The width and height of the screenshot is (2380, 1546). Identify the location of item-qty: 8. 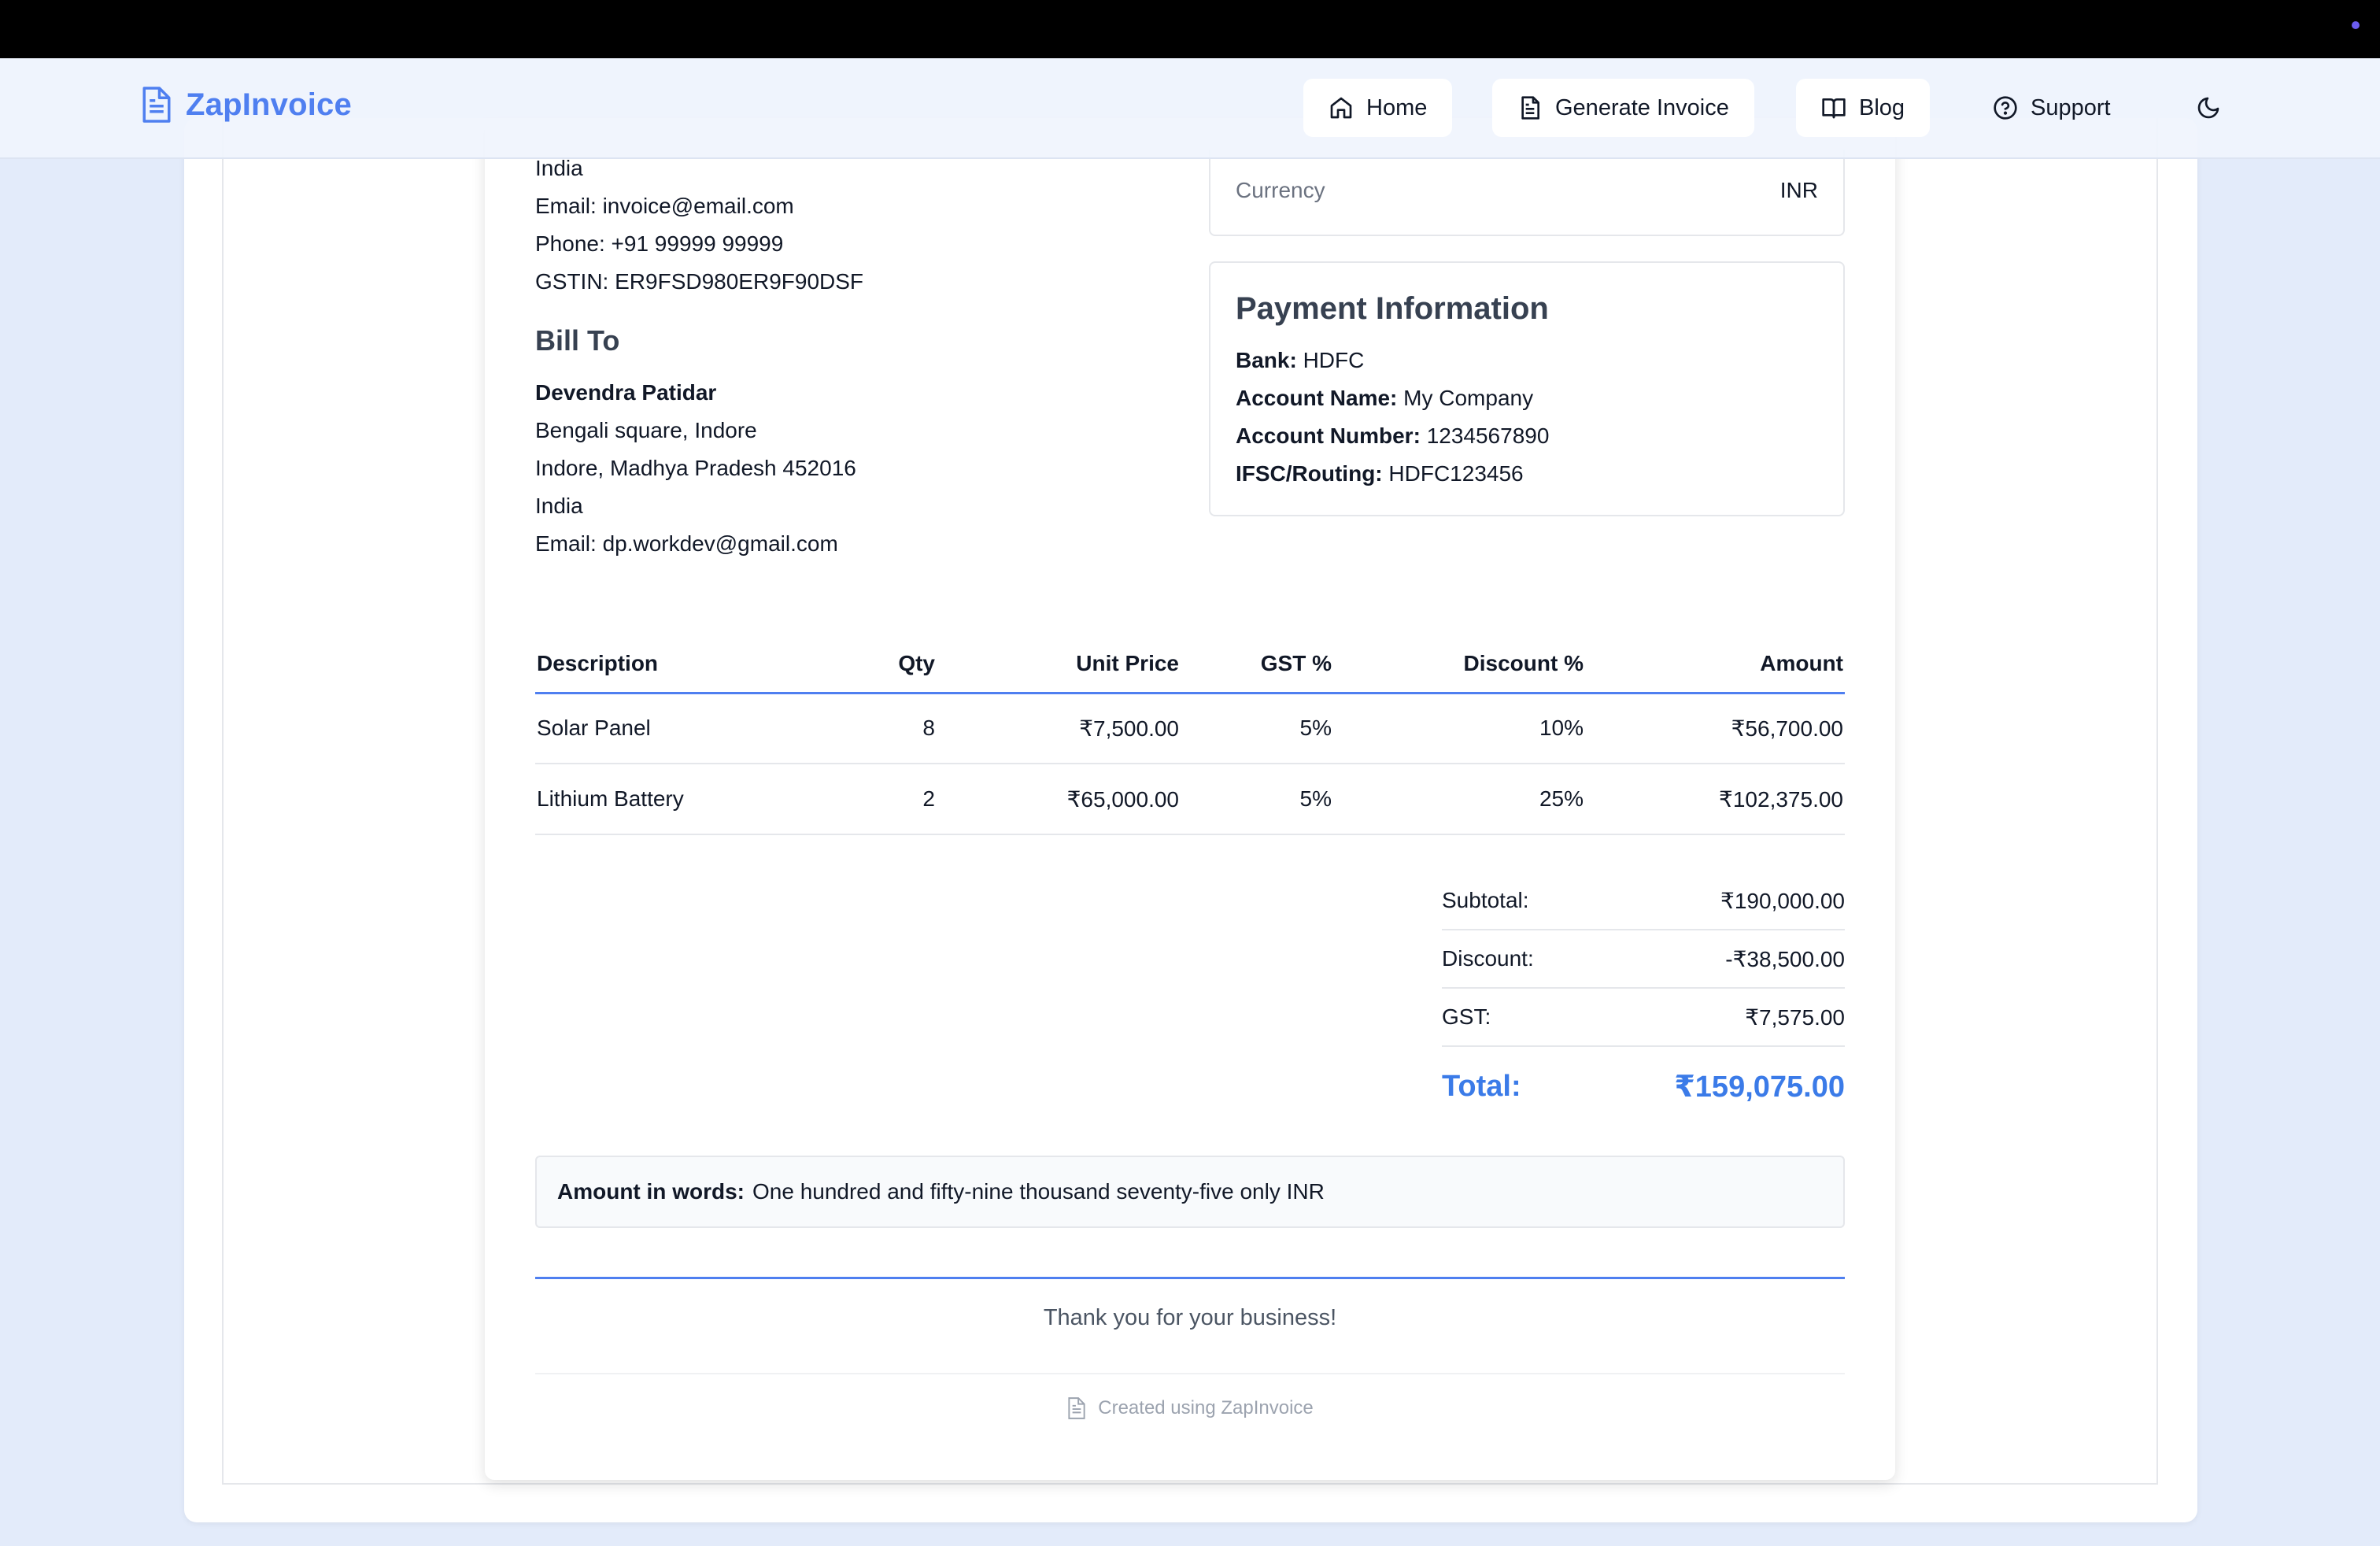
(885, 729).